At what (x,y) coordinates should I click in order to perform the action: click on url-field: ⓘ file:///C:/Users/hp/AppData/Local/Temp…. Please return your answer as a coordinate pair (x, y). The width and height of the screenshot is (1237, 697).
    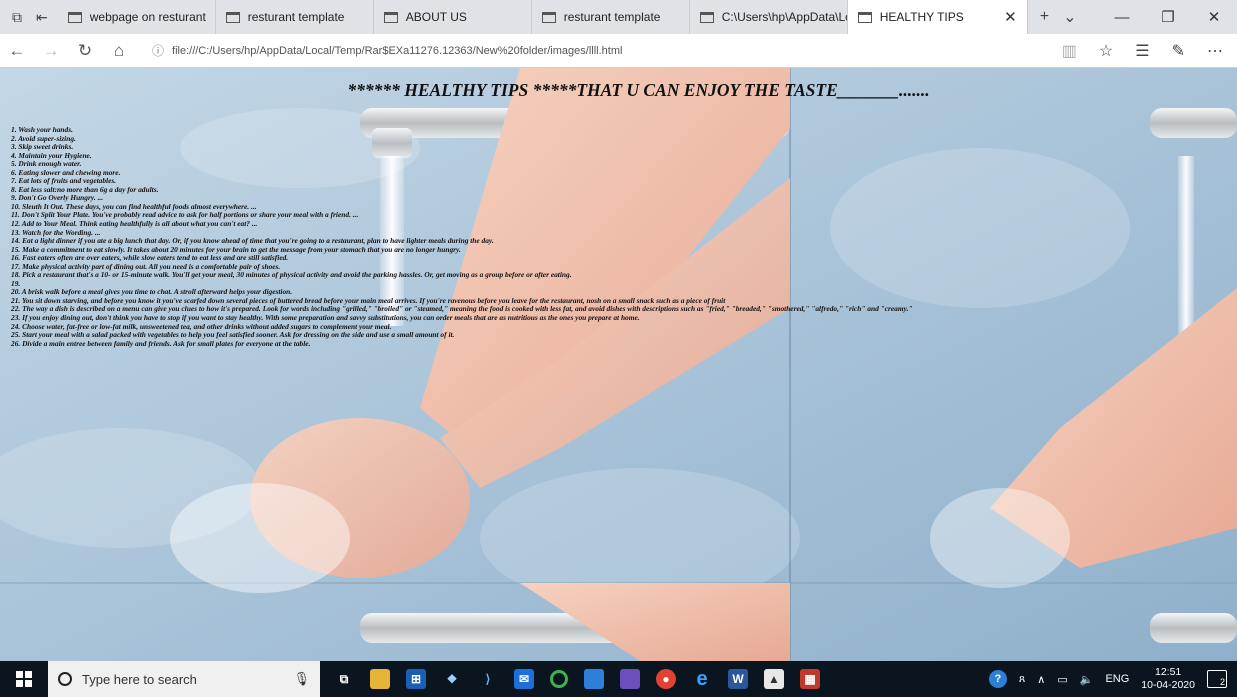
    Looking at the image, I should click on (593, 51).